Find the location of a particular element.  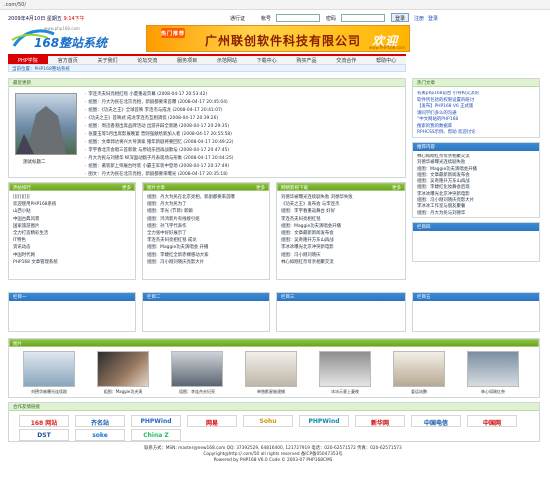

gallery-caption: 组图：Maggie功夫演 is located at coordinates (123, 392).